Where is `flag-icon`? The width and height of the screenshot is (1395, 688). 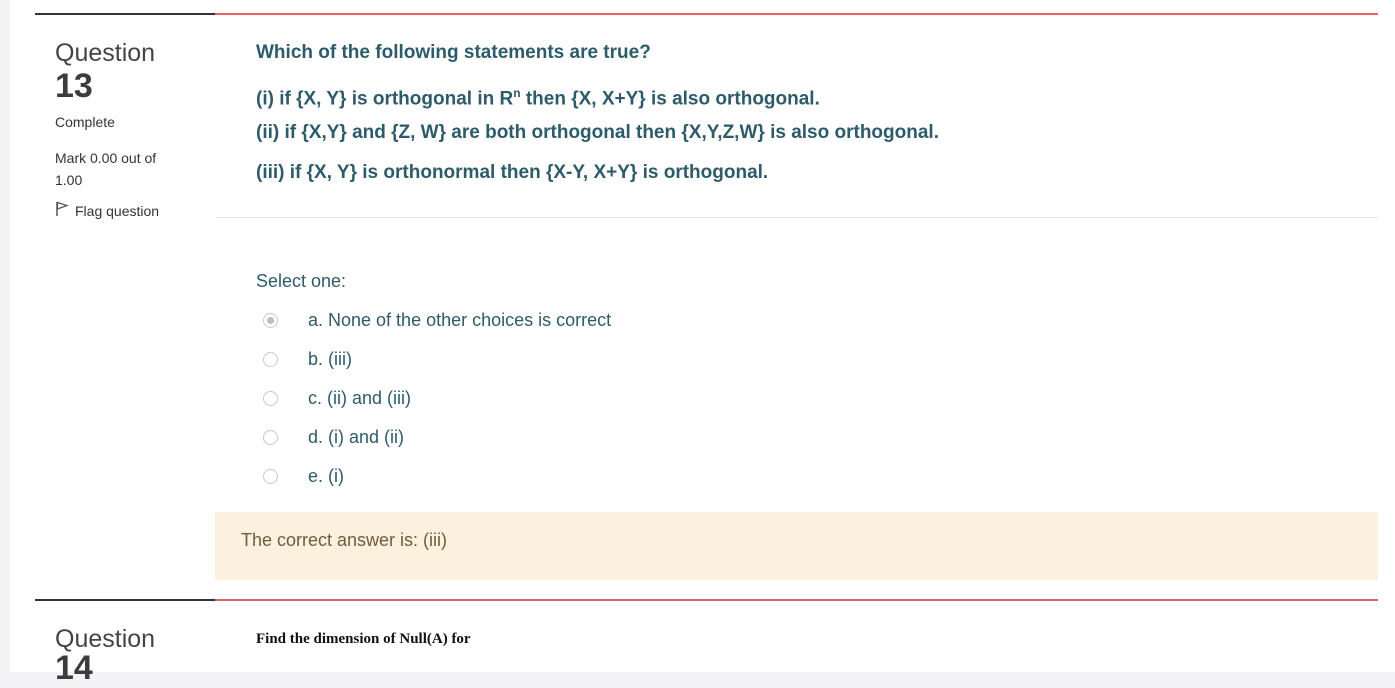
flag-icon is located at coordinates (62, 210).